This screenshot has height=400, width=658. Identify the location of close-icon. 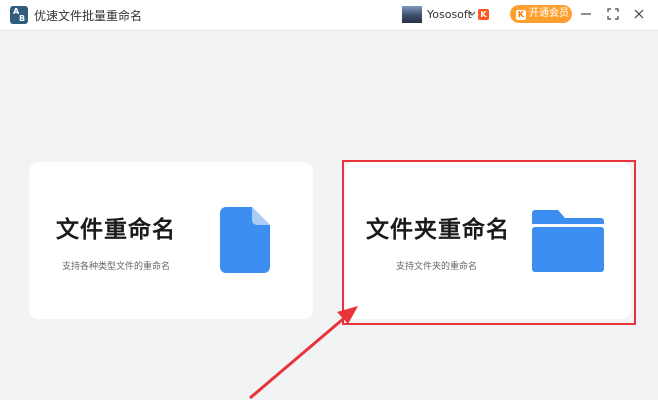
(639, 14).